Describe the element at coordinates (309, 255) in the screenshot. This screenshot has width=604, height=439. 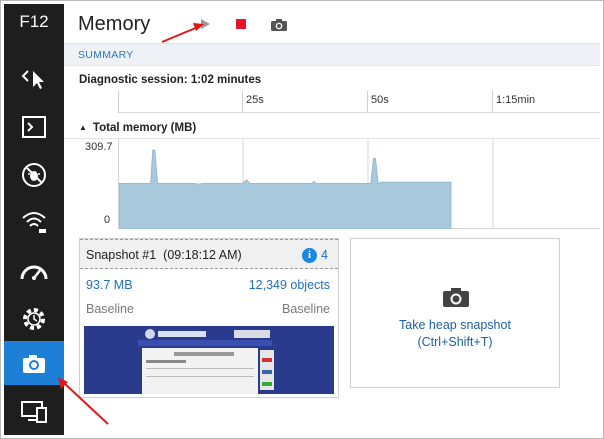
I see `info-icon: i` at that location.